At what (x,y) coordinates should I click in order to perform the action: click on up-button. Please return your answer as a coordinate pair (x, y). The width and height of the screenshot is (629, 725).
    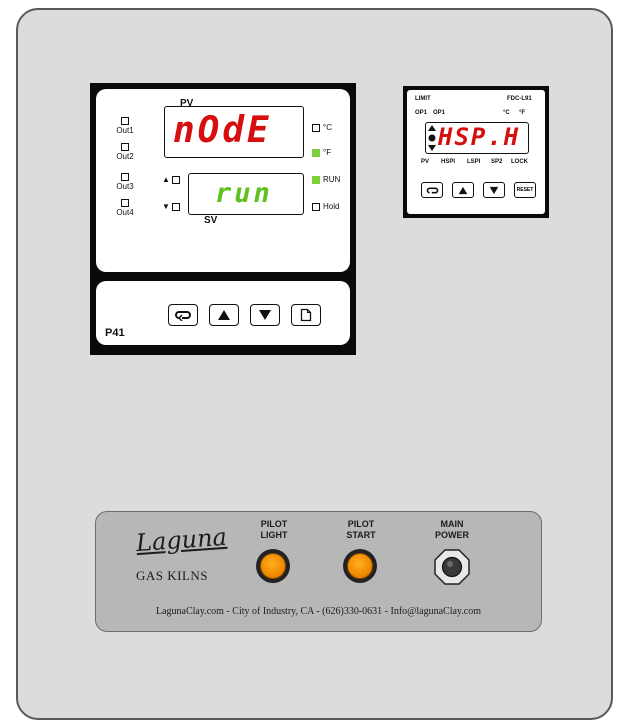
    Looking at the image, I should click on (224, 315).